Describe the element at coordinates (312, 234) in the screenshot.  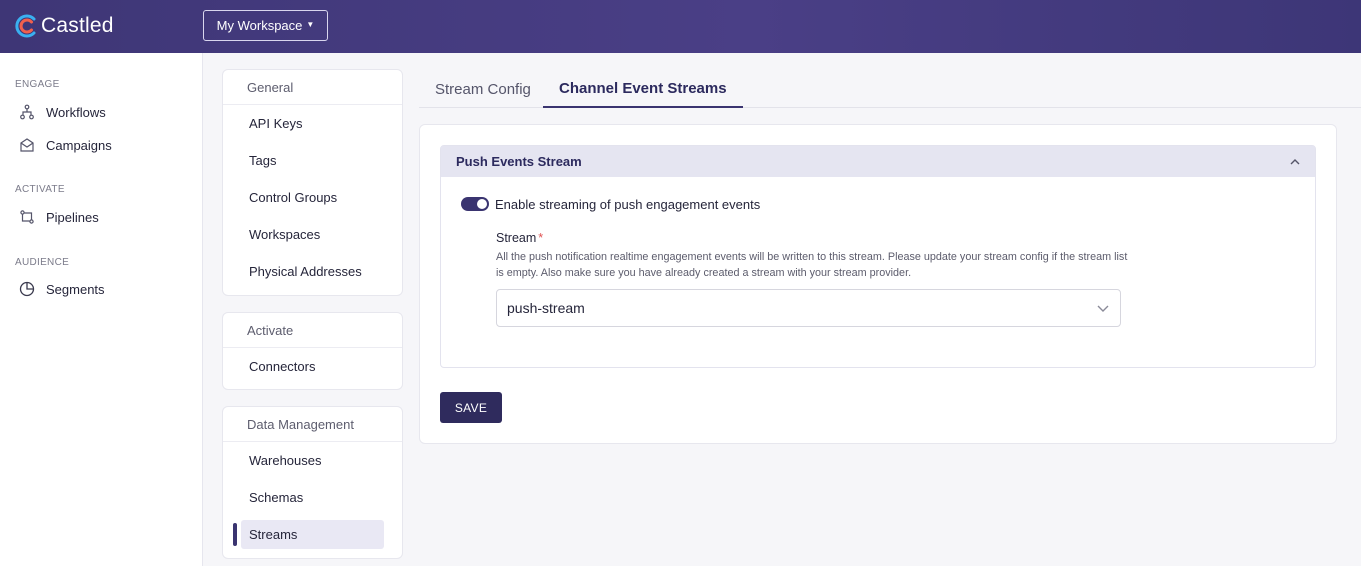
I see `settings-item-workspaces: Workspaces` at that location.